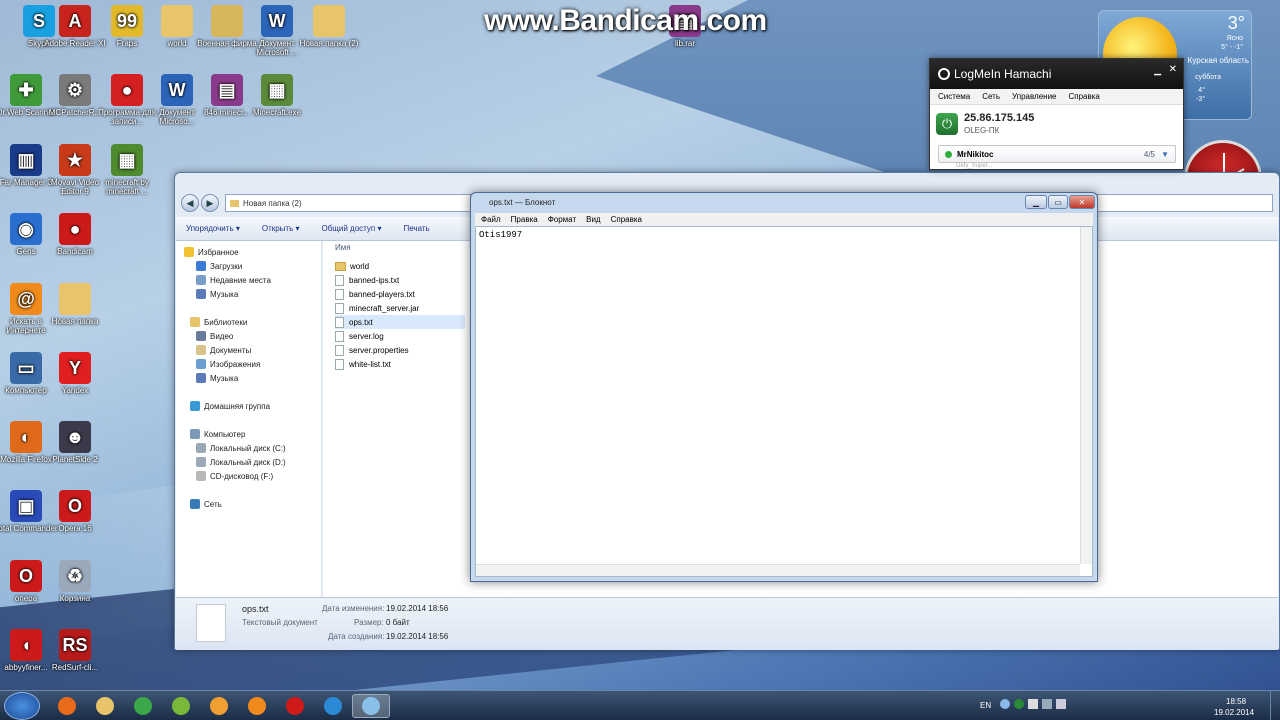 Image resolution: width=1280 pixels, height=720 pixels. Describe the element at coordinates (295, 706) in the screenshot. I see `taskbar-opera-button` at that location.